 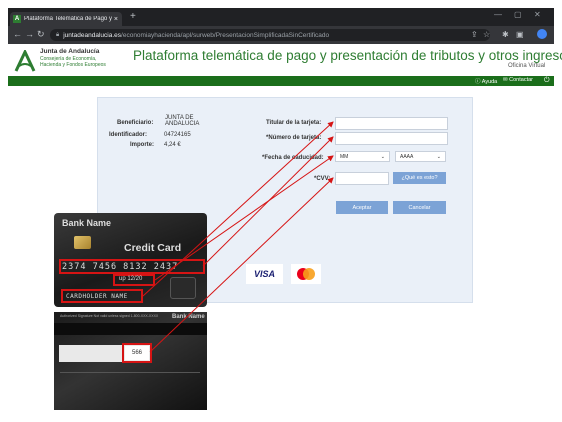 What do you see at coordinates (182, 124) in the screenshot?
I see `beneficiary-value-line2: ANDALUCIA` at bounding box center [182, 124].